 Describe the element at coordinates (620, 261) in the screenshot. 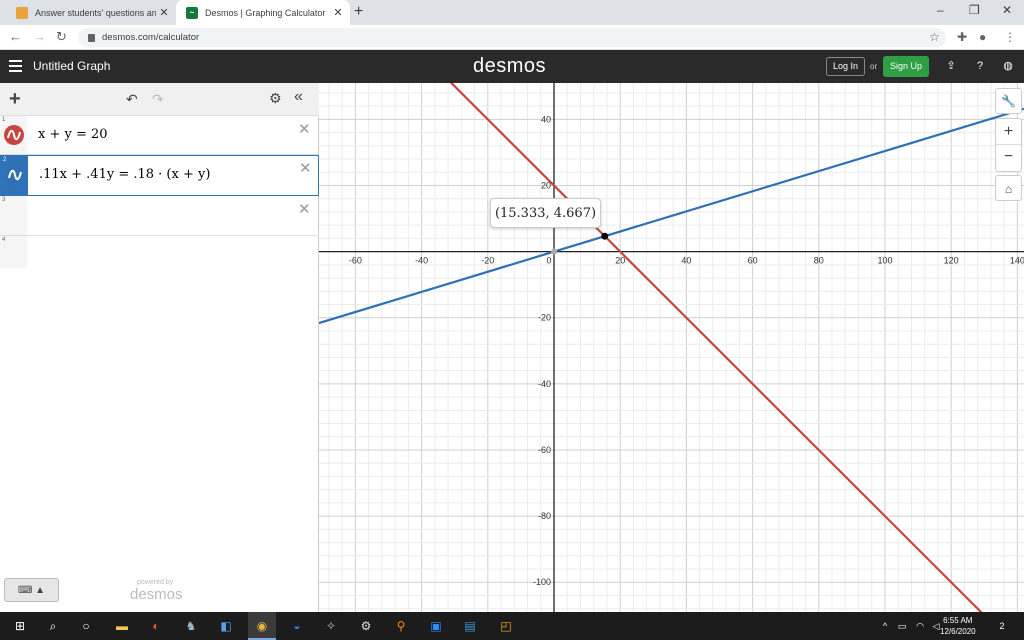

I see `x-tick-label: 20` at that location.